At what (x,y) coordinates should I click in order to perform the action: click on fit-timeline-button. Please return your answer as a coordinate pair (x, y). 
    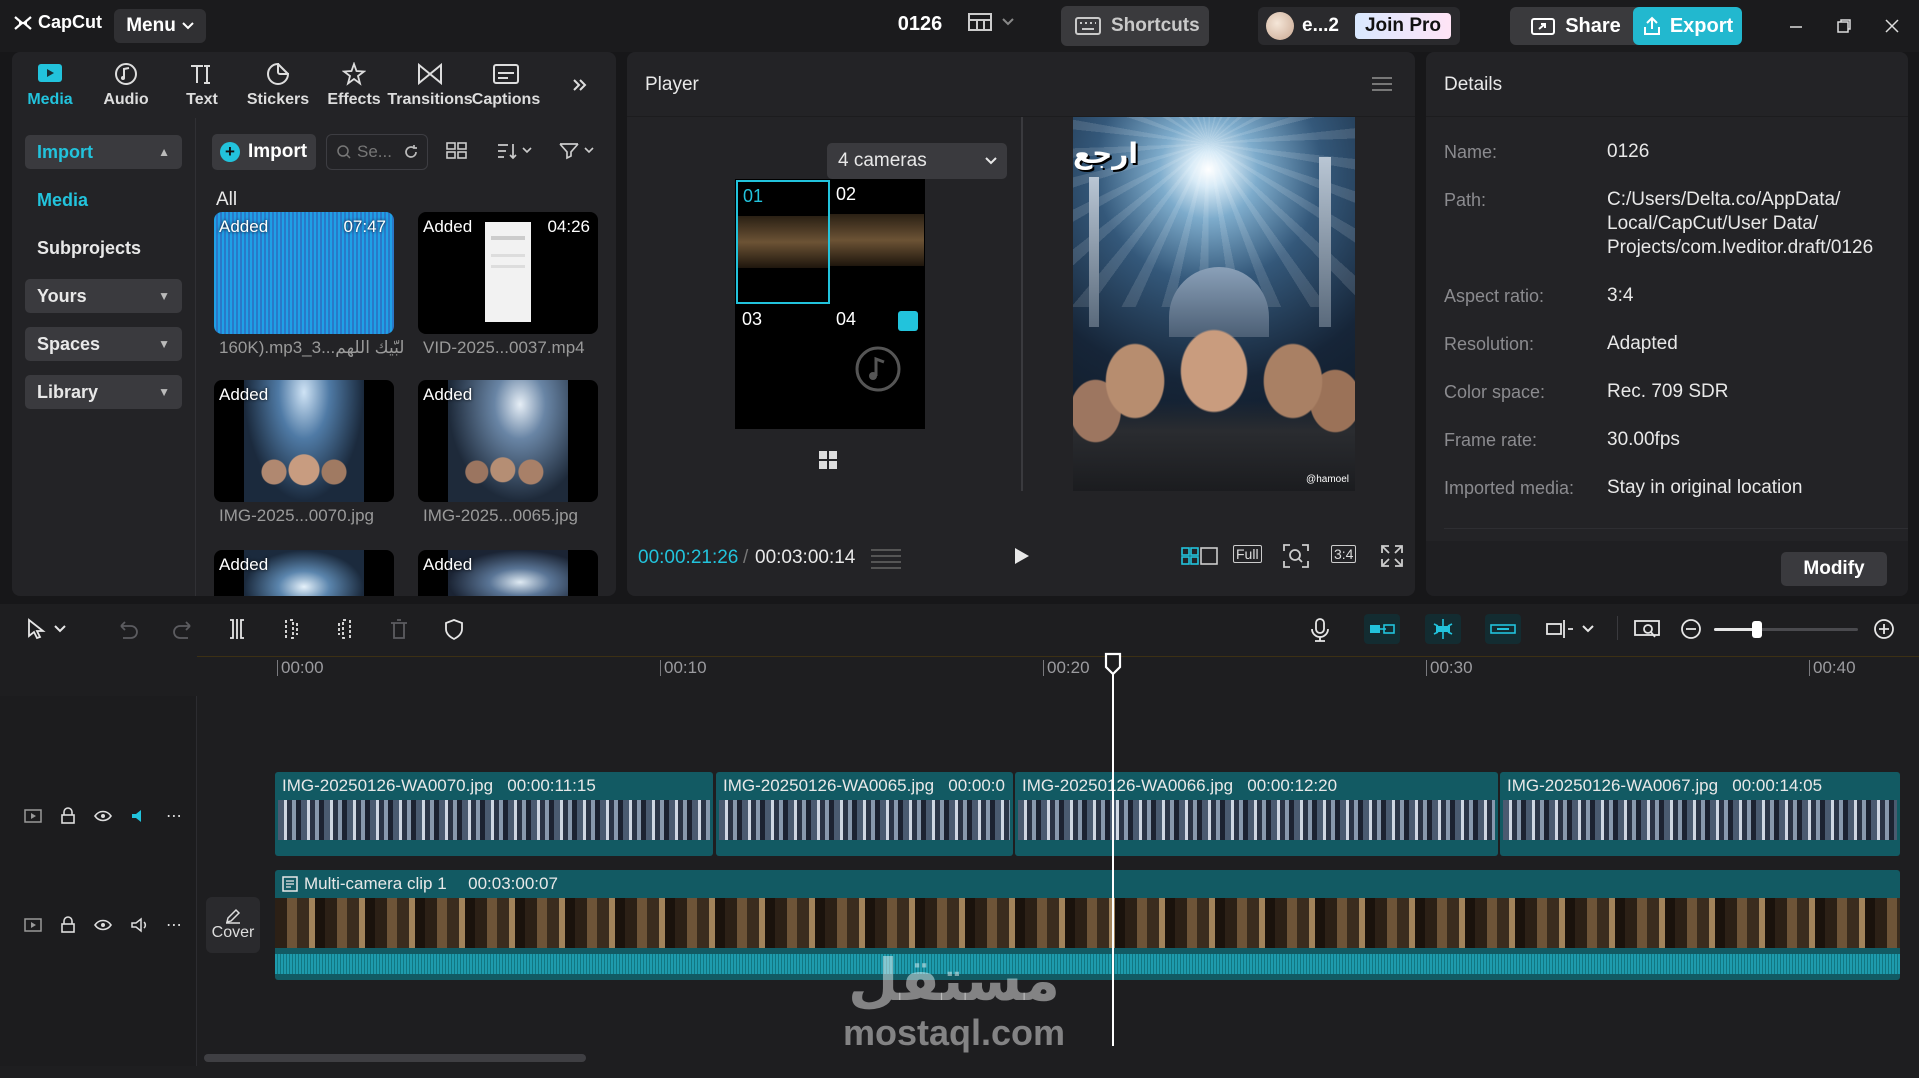
    Looking at the image, I should click on (1647, 629).